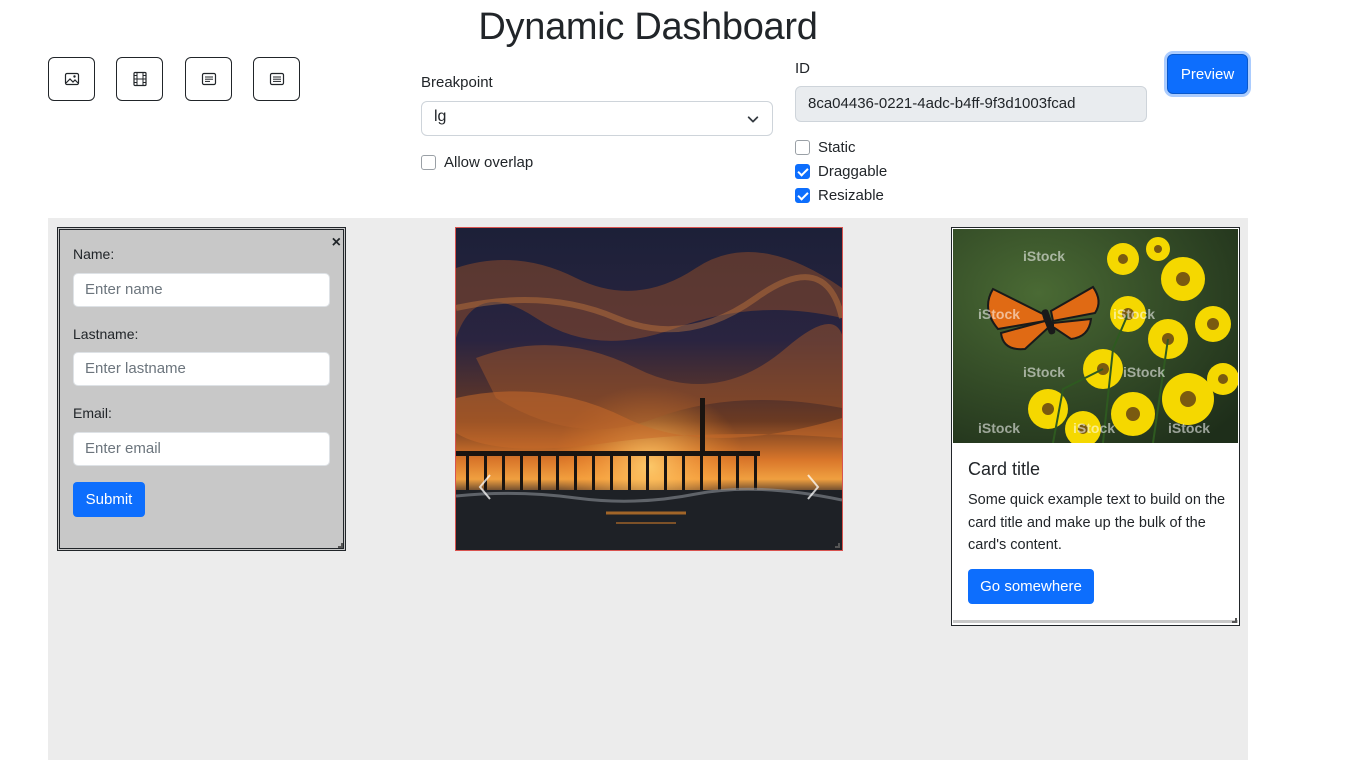 Image resolution: width=1358 pixels, height=760 pixels. I want to click on lastname-label: Lastname:, so click(106, 334).